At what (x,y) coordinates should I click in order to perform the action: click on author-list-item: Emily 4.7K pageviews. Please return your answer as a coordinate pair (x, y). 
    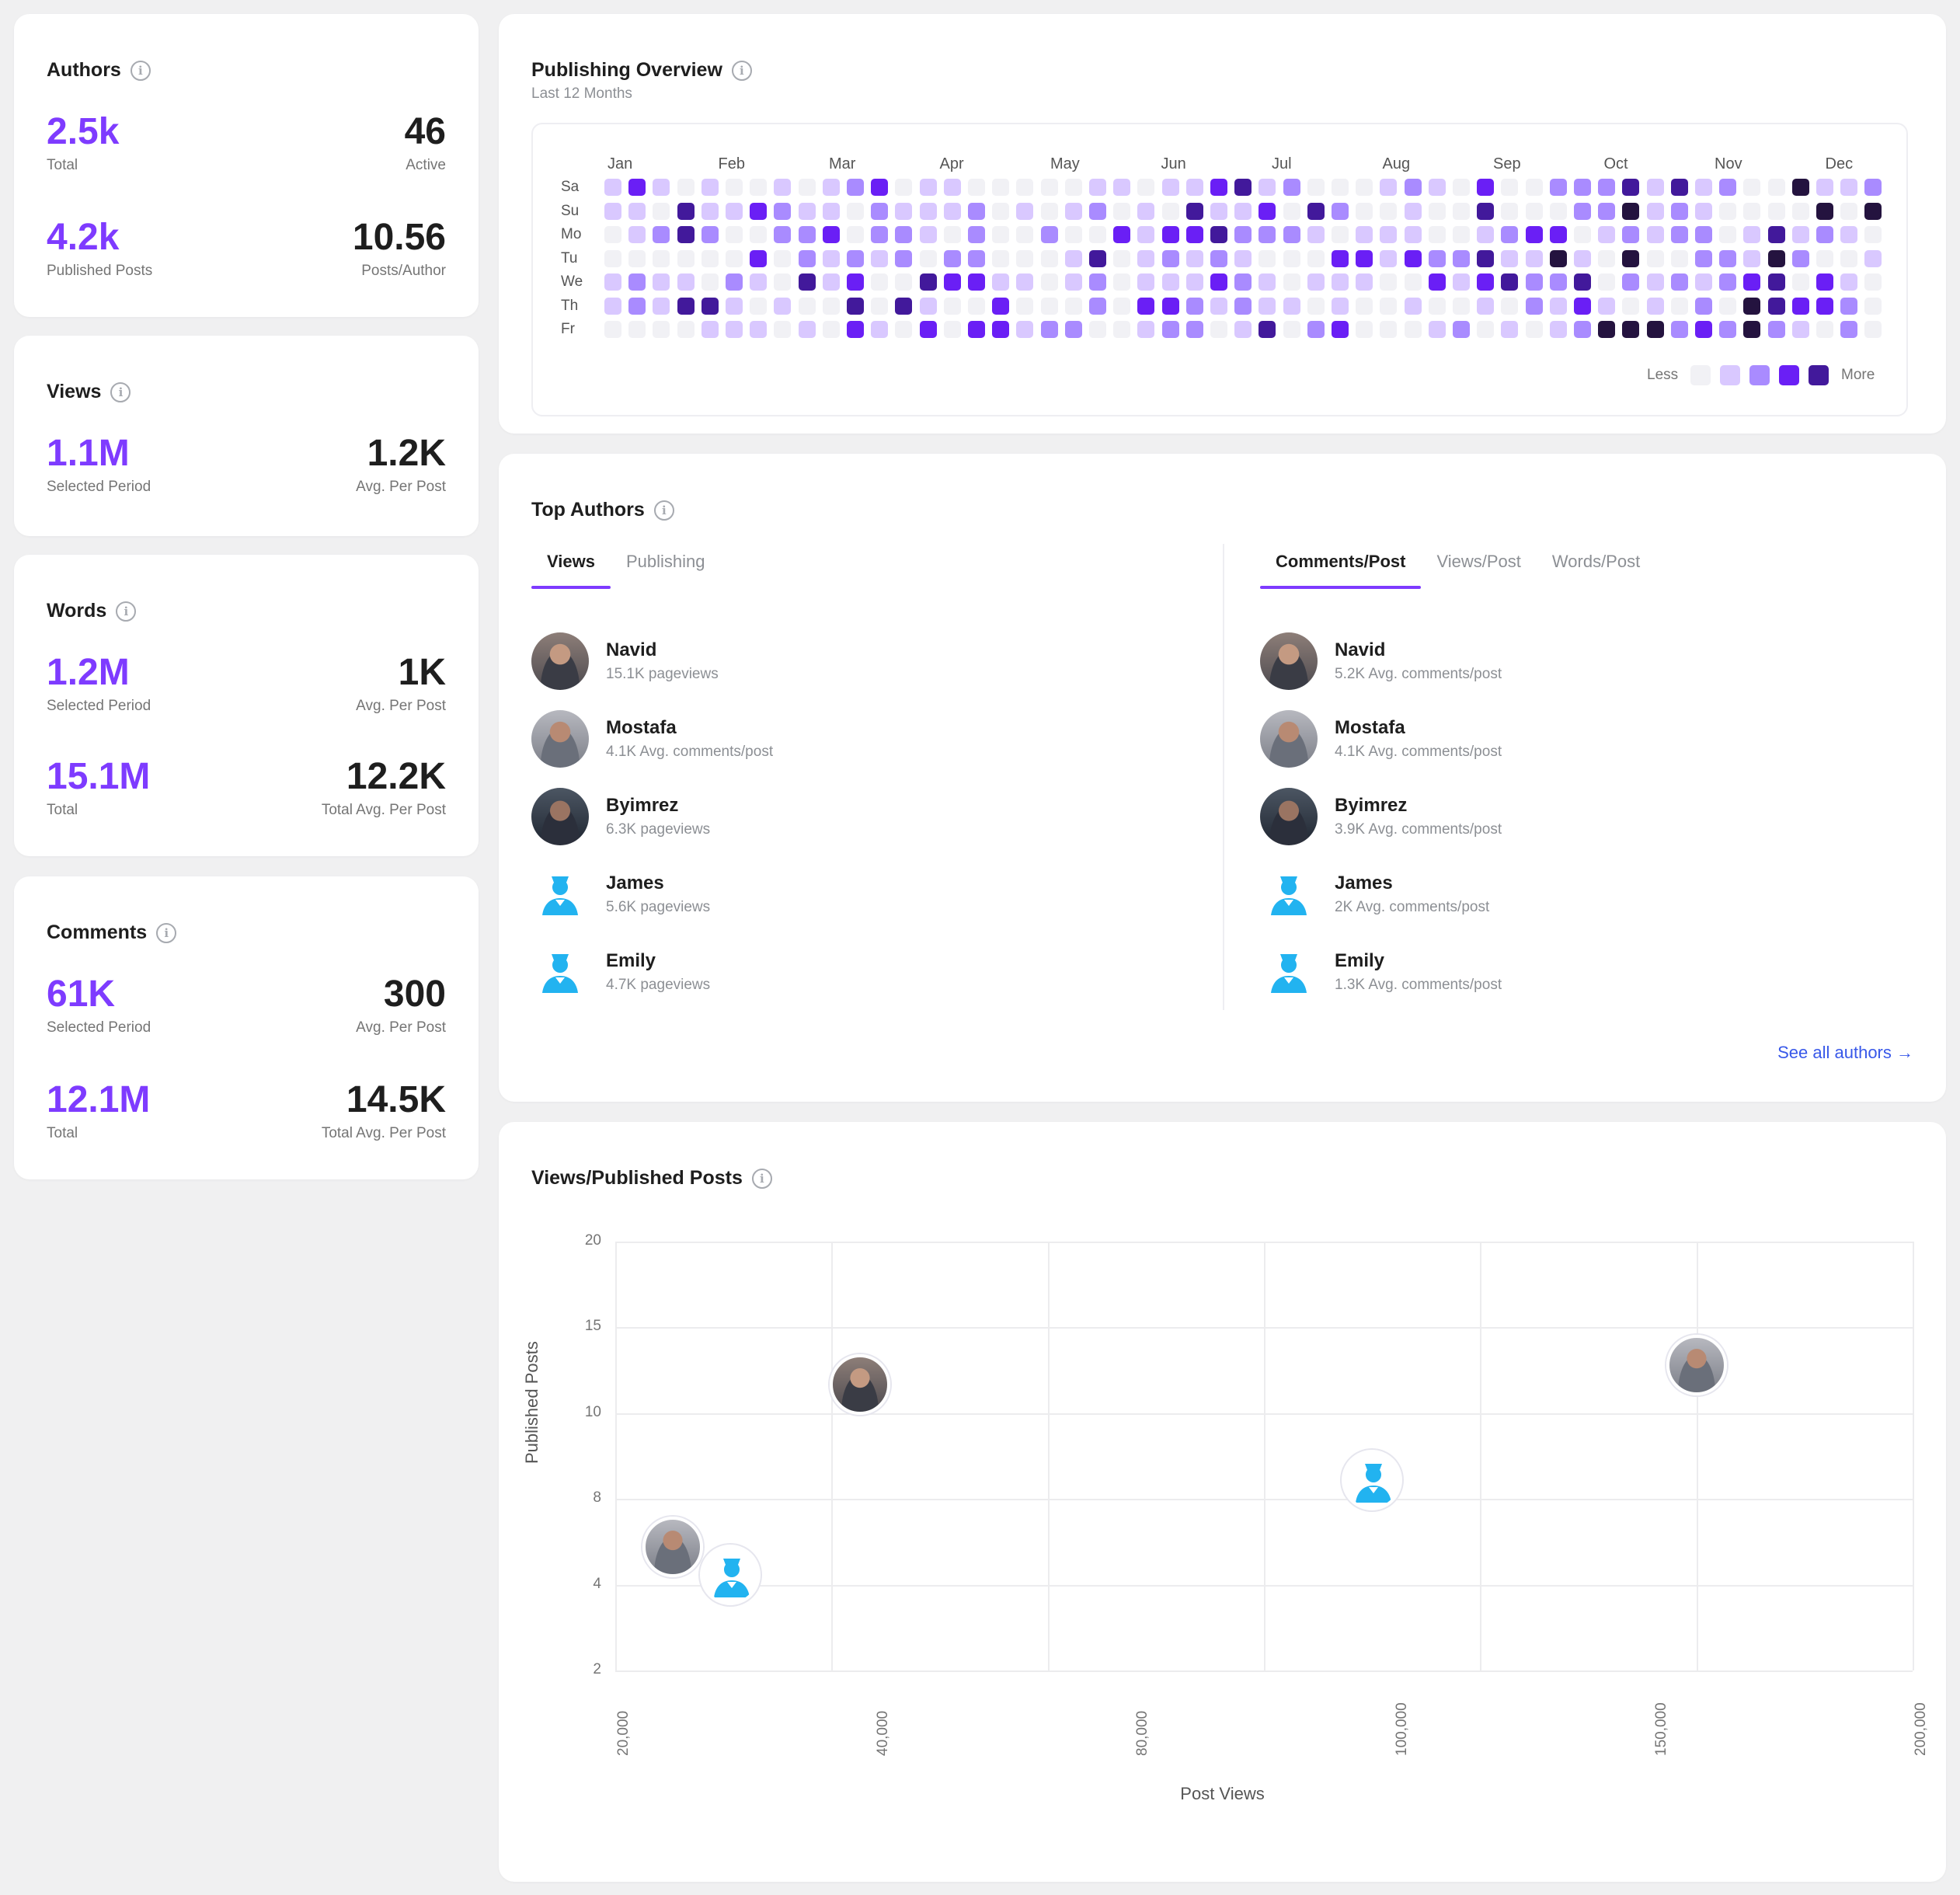
    Looking at the image, I should click on (620, 972).